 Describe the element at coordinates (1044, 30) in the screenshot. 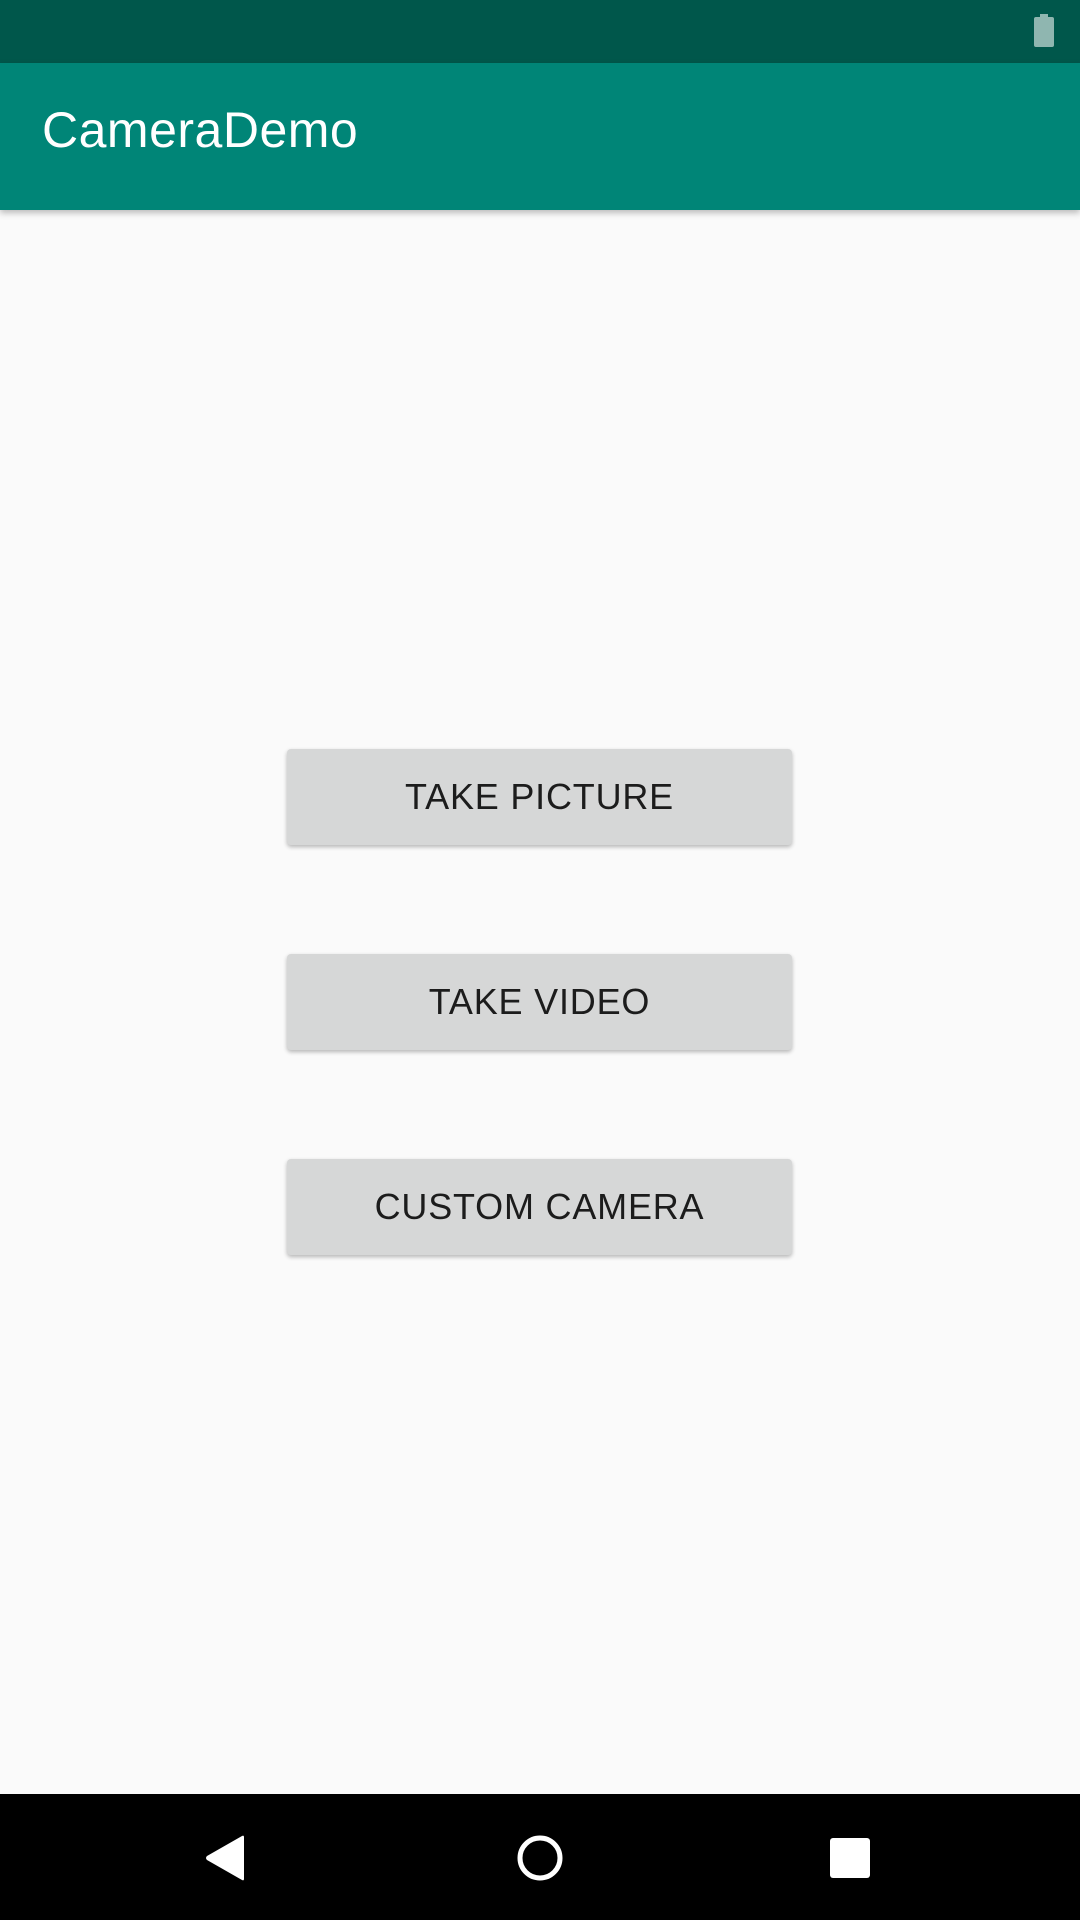

I see `battery-icon` at that location.